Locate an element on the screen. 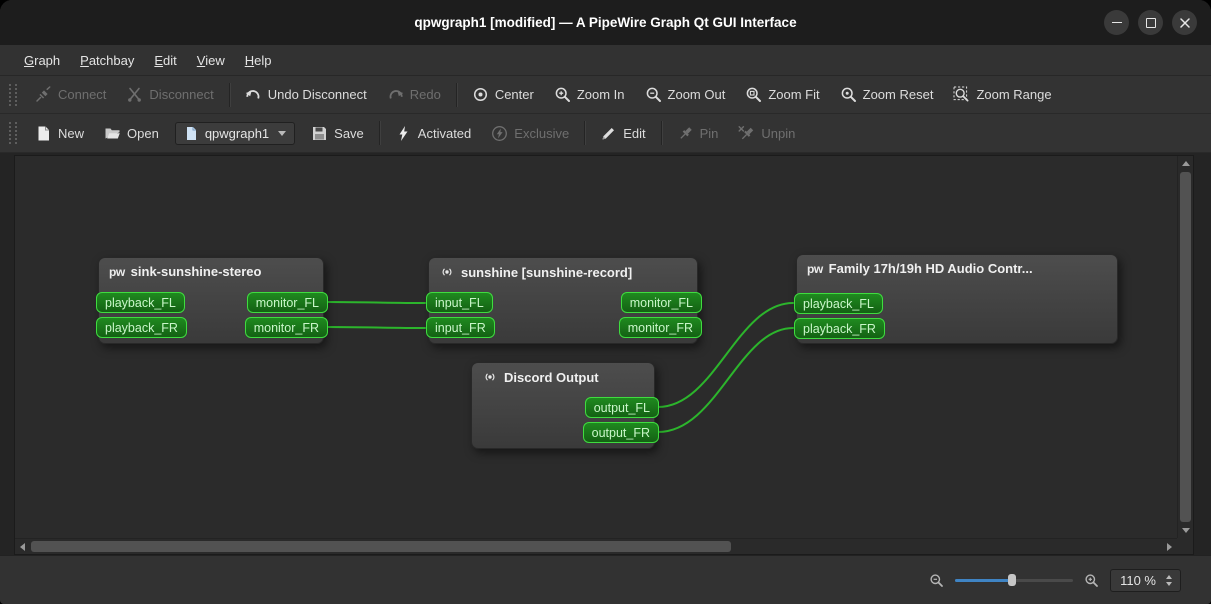 The image size is (1211, 604). horizontal-scrollbar is located at coordinates (596, 546).